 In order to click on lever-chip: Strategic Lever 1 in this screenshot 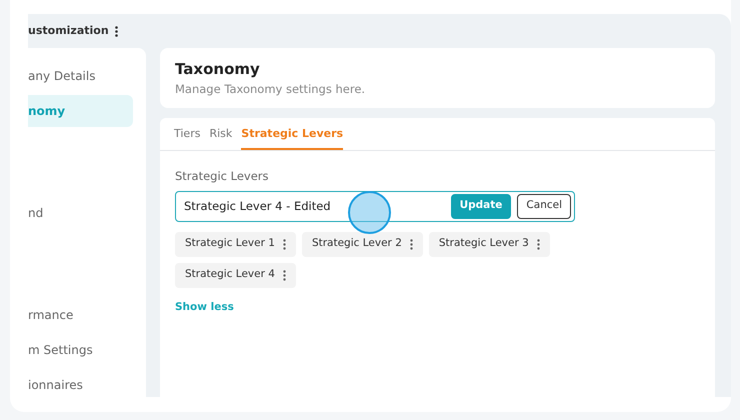, I will do `click(235, 244)`.